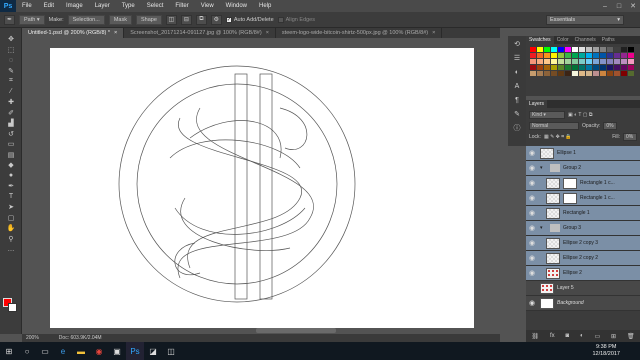 The height and width of the screenshot is (360, 640). What do you see at coordinates (135, 351) in the screenshot?
I see `photoshop-taskbar-icon: Ps` at bounding box center [135, 351].